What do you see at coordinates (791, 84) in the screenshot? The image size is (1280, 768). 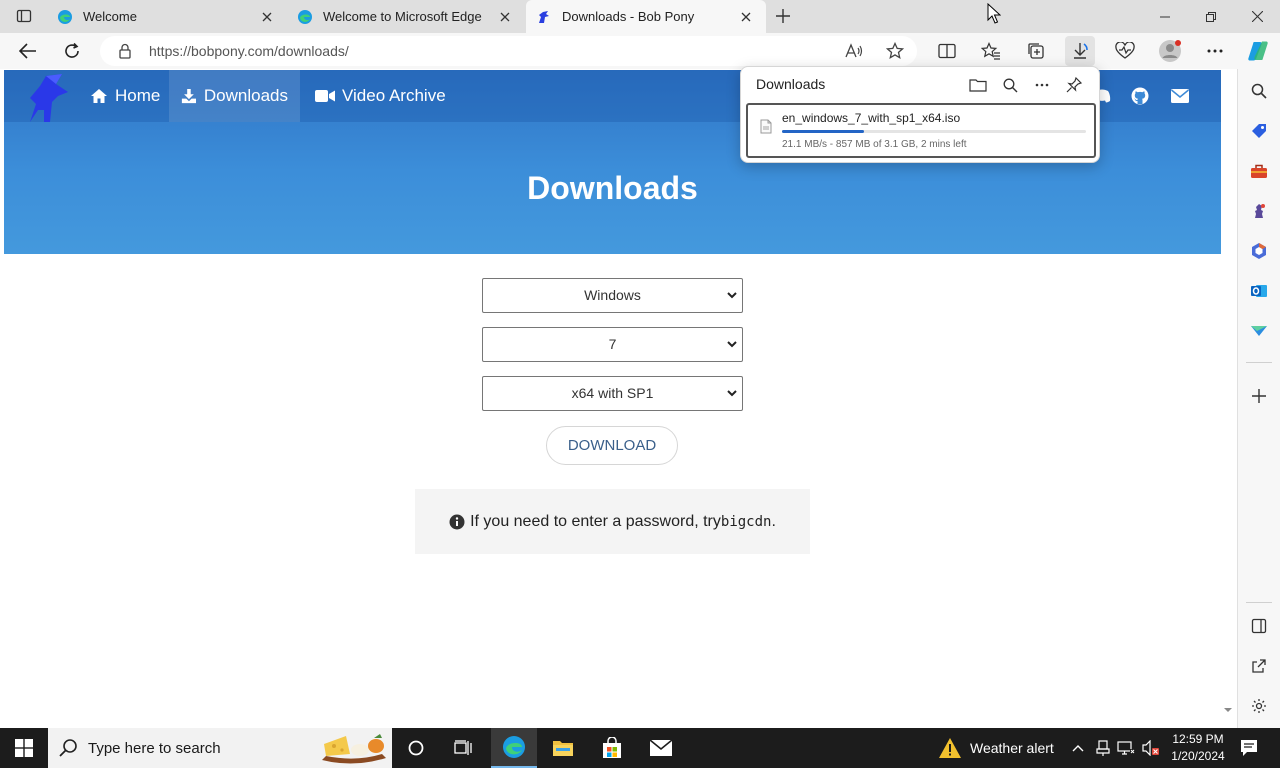 I see `downloads-flyout-title: Downloads` at bounding box center [791, 84].